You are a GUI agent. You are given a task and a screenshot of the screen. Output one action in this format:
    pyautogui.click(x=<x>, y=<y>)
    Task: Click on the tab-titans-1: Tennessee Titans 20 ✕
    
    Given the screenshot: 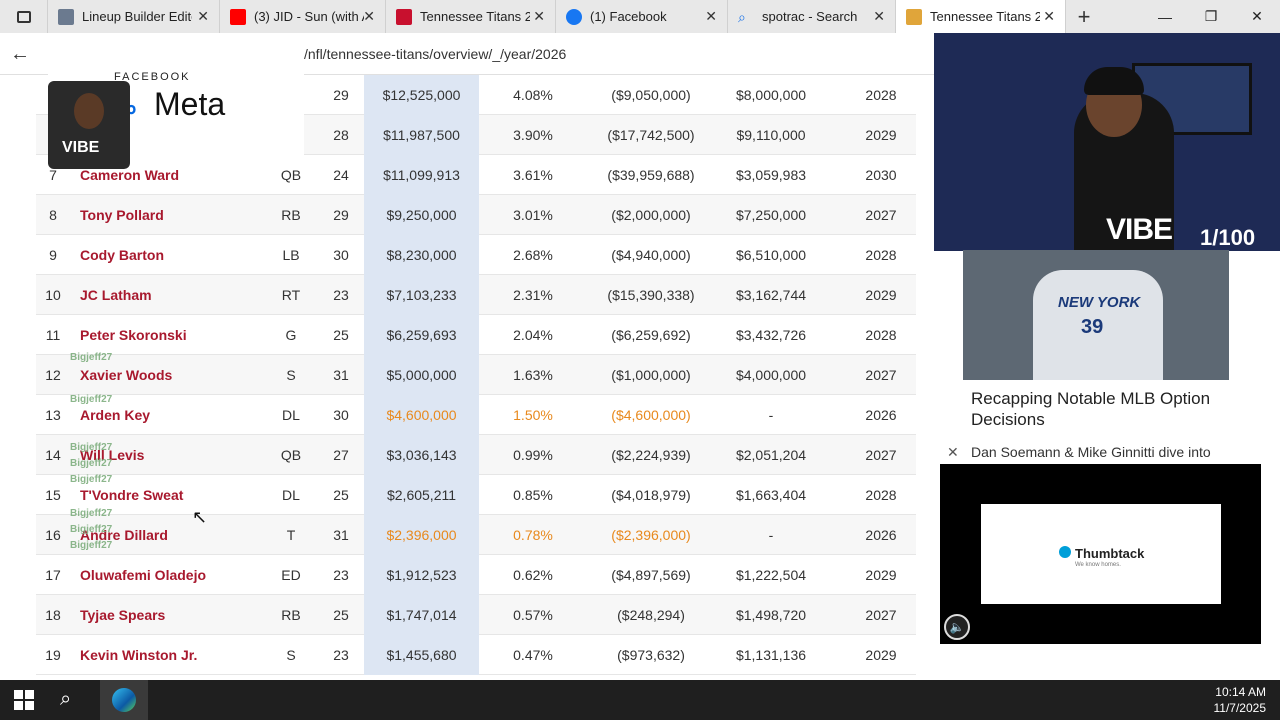 What is the action you would take?
    pyautogui.click(x=471, y=16)
    